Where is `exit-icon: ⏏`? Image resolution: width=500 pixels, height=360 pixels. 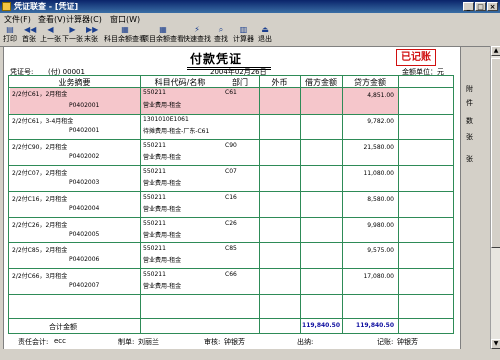
exit-icon: ⏏ is located at coordinates (265, 29).